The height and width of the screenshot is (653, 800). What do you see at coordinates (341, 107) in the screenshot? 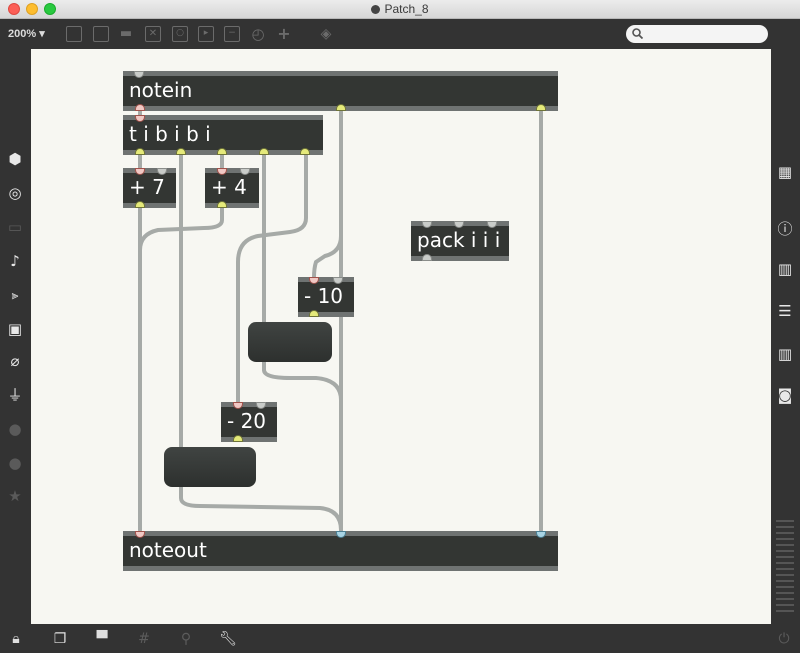
I see `notein-outlet-velocity` at bounding box center [341, 107].